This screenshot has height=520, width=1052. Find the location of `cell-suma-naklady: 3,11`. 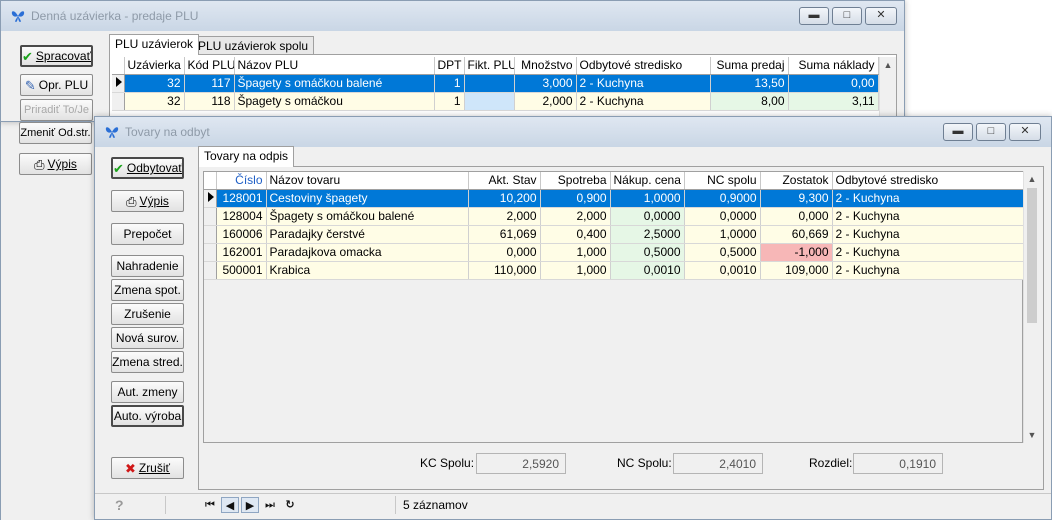

cell-suma-naklady: 3,11 is located at coordinates (833, 101).